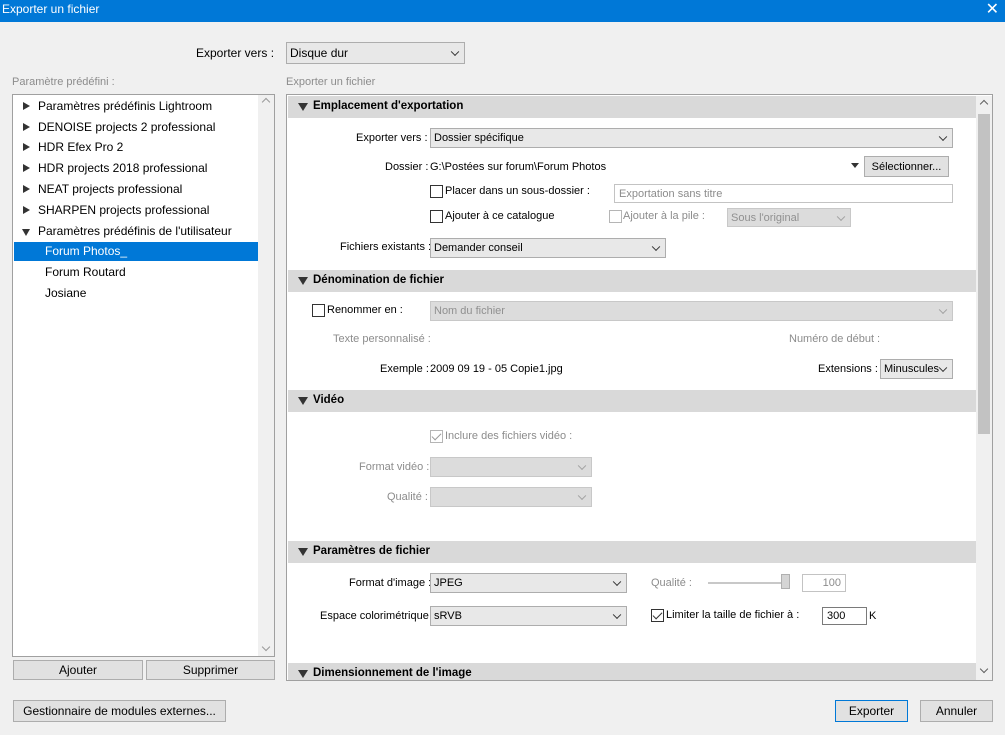  Describe the element at coordinates (844, 616) in the screenshot. I see `limit-size-input: 300` at that location.